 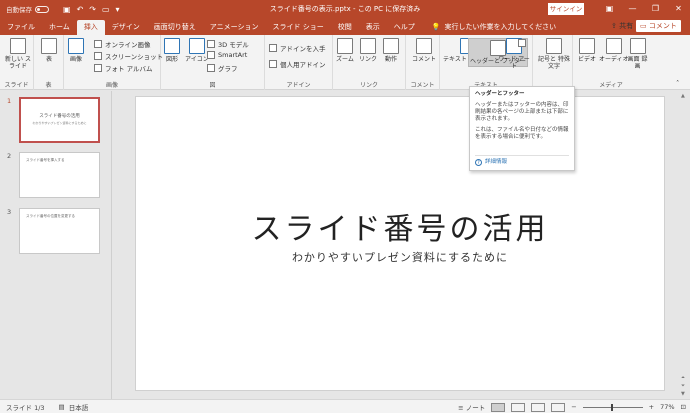 What do you see at coordinates (18, 46) in the screenshot?
I see `new-slide-icon` at bounding box center [18, 46].